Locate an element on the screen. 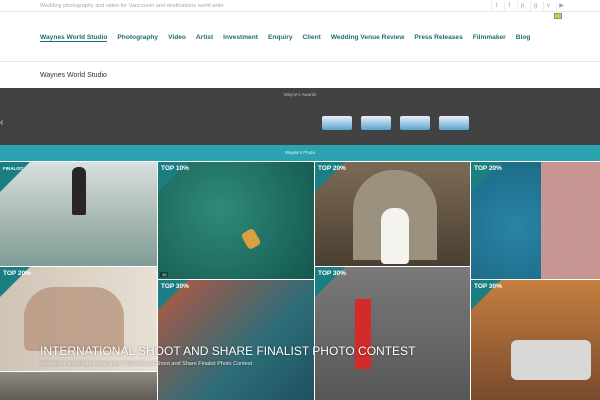  photo-tile-aerial-coast: TOP 20% is located at coordinates (535, 220).